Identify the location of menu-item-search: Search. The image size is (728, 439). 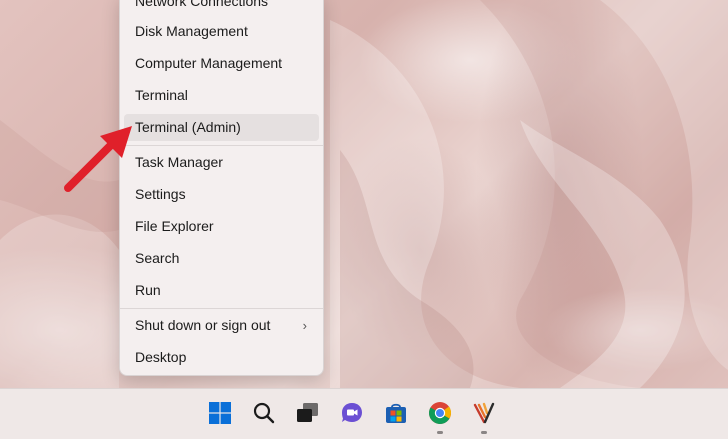
(221, 258).